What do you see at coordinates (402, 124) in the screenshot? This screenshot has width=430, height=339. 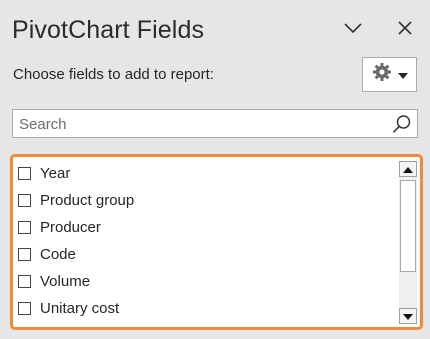 I see `search-icon` at bounding box center [402, 124].